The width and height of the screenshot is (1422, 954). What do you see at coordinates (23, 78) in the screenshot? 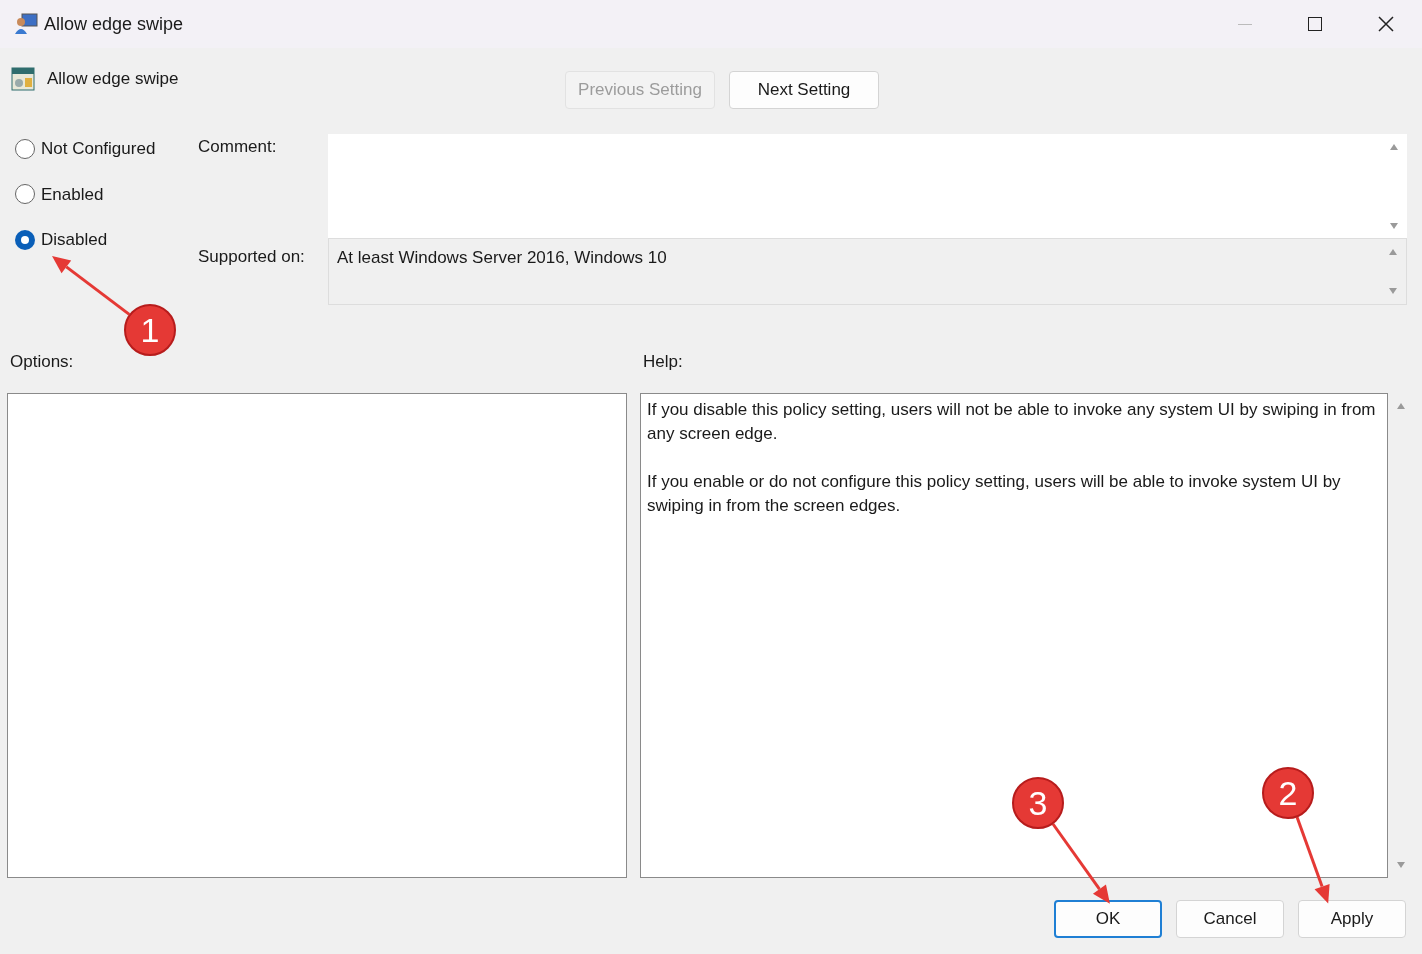
I see `policy-setting-icon` at bounding box center [23, 78].